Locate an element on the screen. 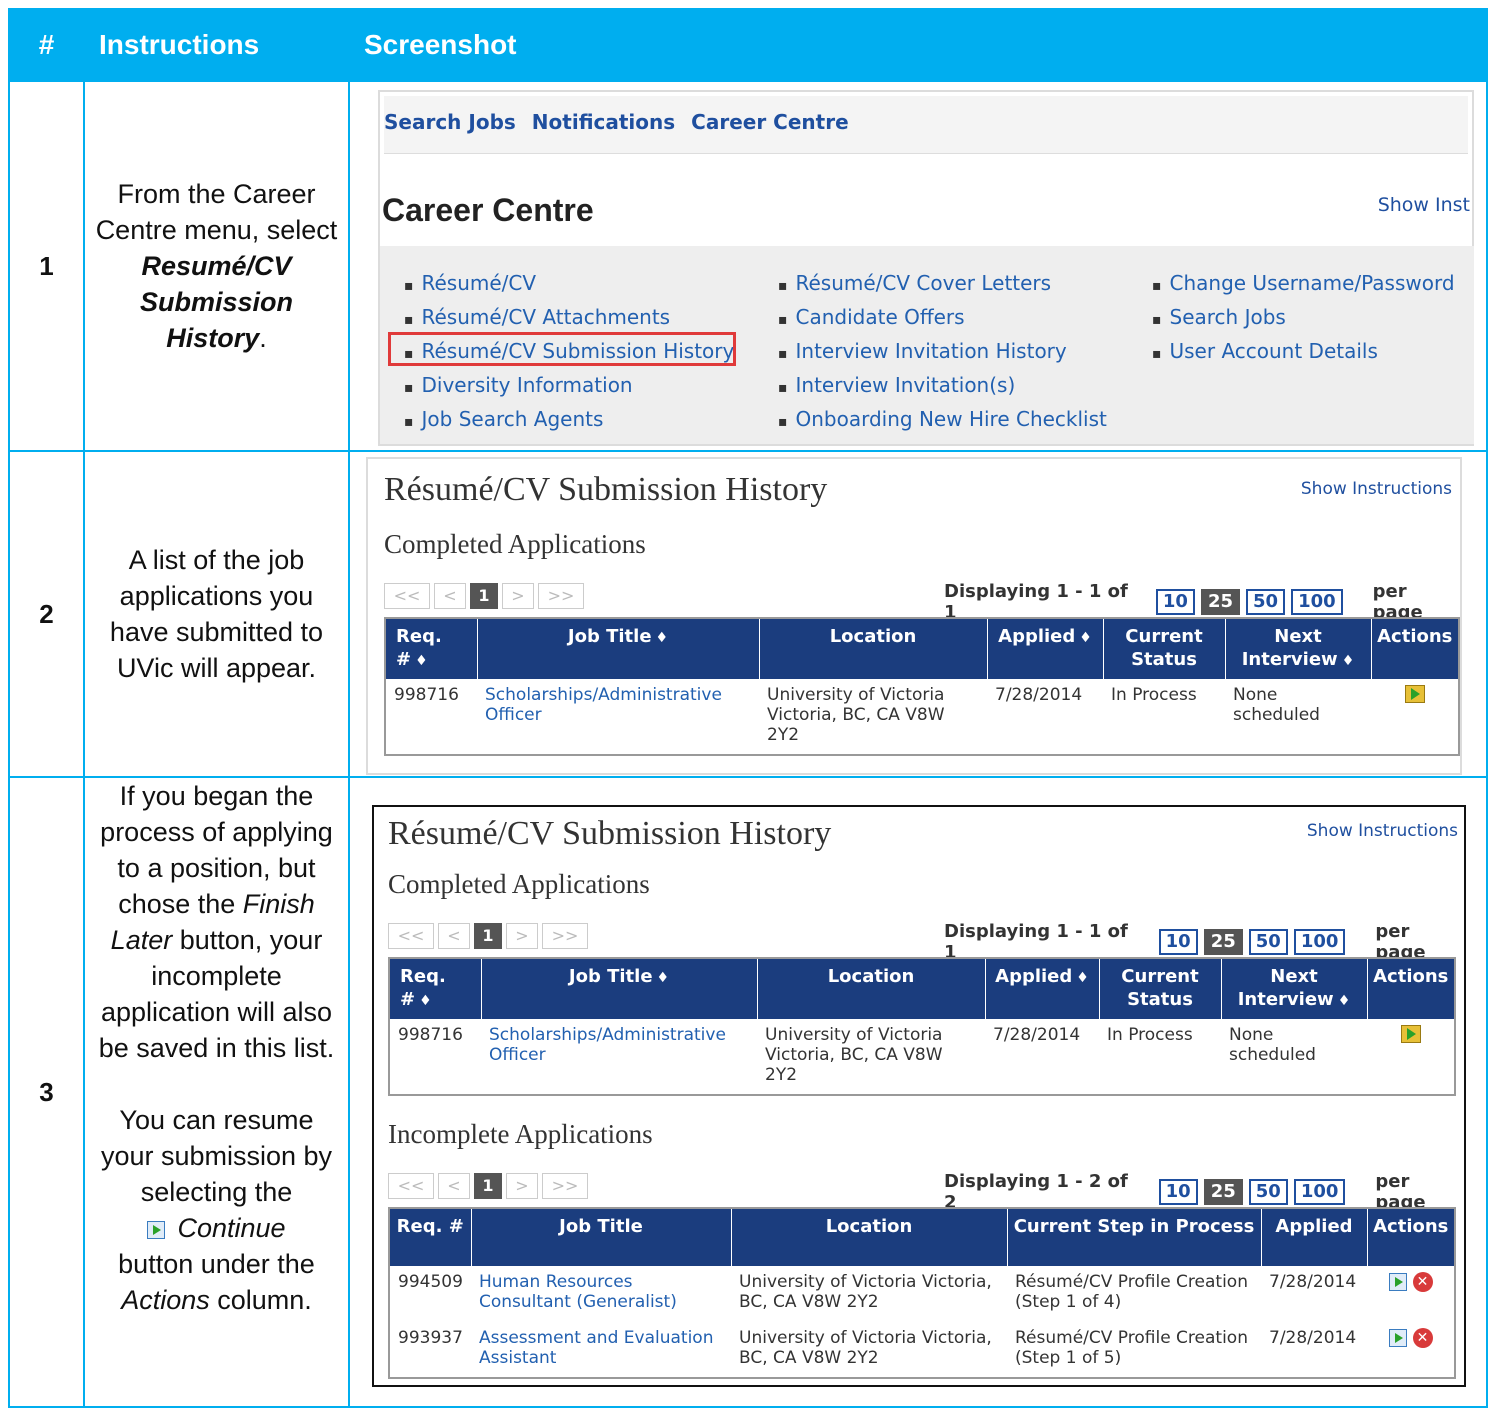 The height and width of the screenshot is (1408, 1492). th-actions: Actions is located at coordinates (1411, 1237).